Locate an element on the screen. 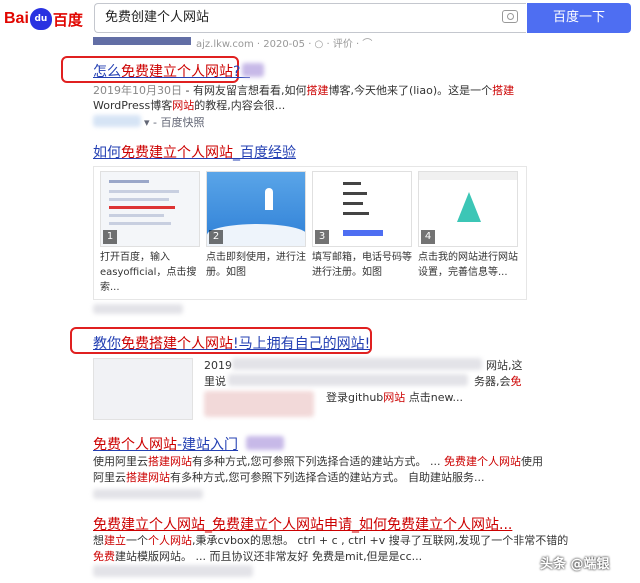  camera-icon is located at coordinates (510, 16).